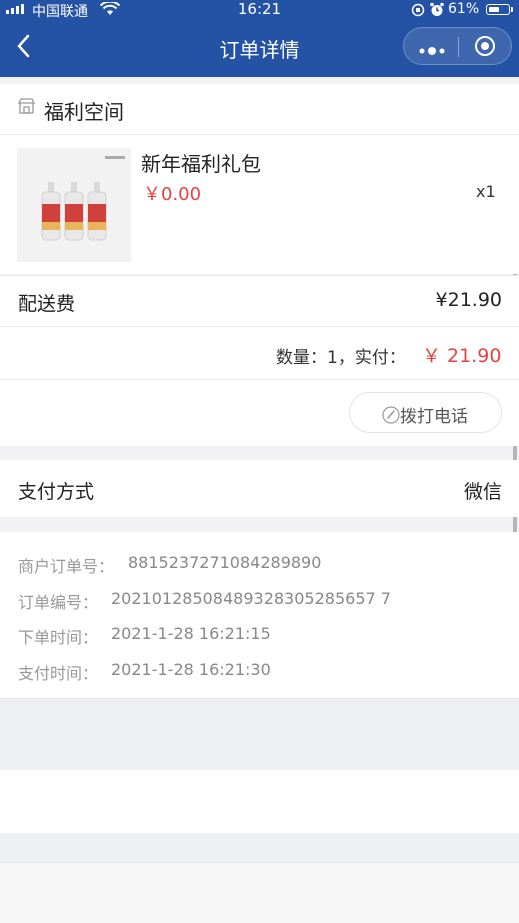  What do you see at coordinates (84, 112) in the screenshot?
I see `store-name: 福利空间` at bounding box center [84, 112].